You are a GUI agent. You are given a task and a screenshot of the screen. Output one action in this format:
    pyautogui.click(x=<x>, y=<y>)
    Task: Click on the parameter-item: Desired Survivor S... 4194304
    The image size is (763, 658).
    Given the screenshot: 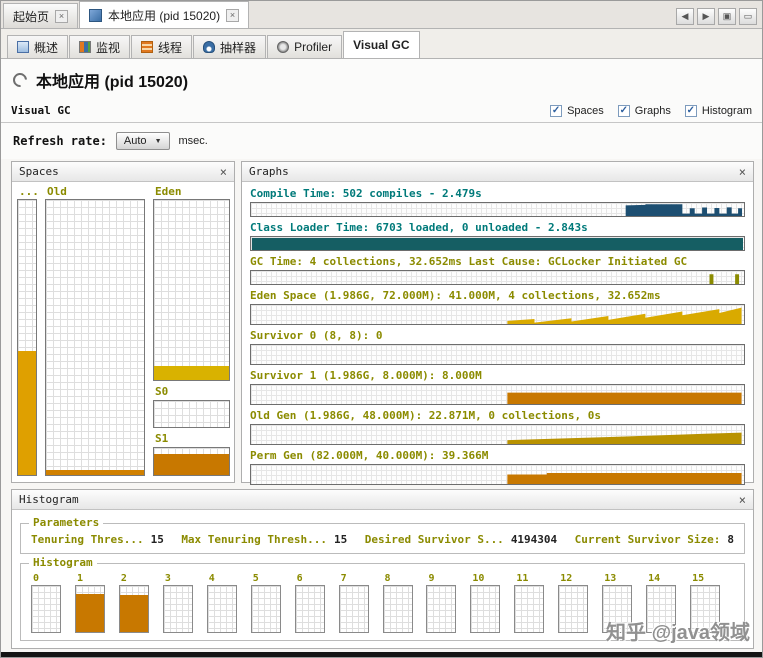 What is the action you would take?
    pyautogui.click(x=461, y=539)
    